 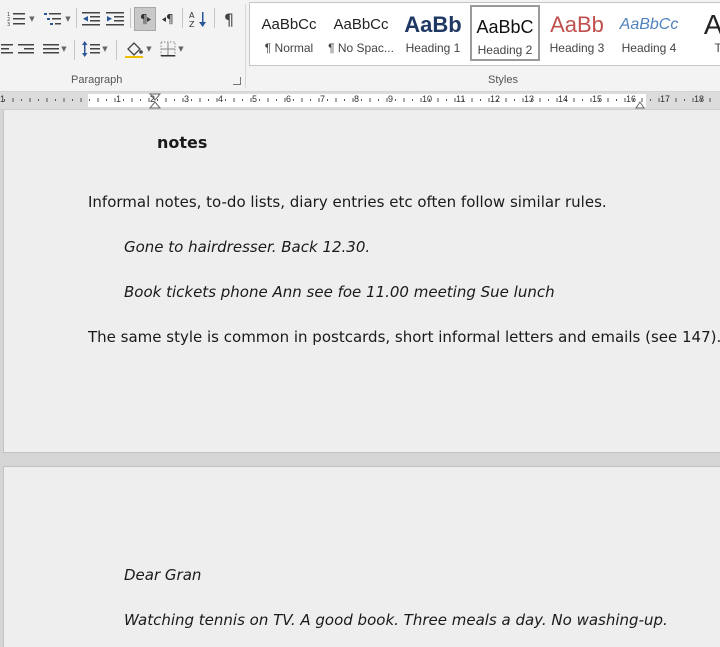 What do you see at coordinates (21, 19) in the screenshot?
I see `numbering-button: 1 2 3 ▼` at bounding box center [21, 19].